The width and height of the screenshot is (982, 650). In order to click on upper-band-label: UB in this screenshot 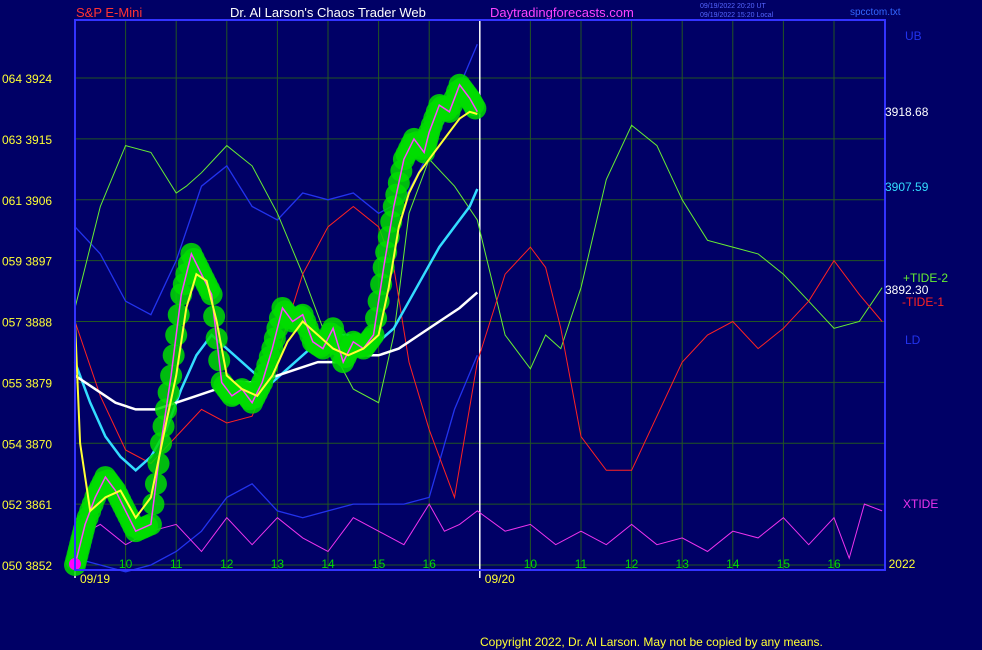, I will do `click(913, 36)`.